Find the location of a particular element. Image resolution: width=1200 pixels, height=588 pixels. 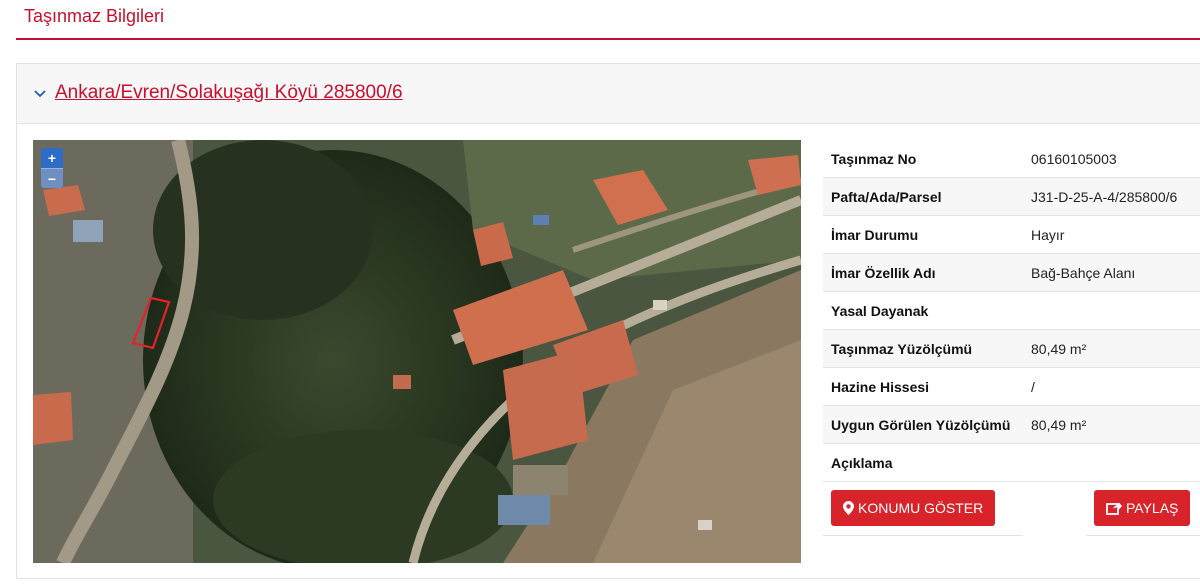

zoom-out-button: − is located at coordinates (52, 178).